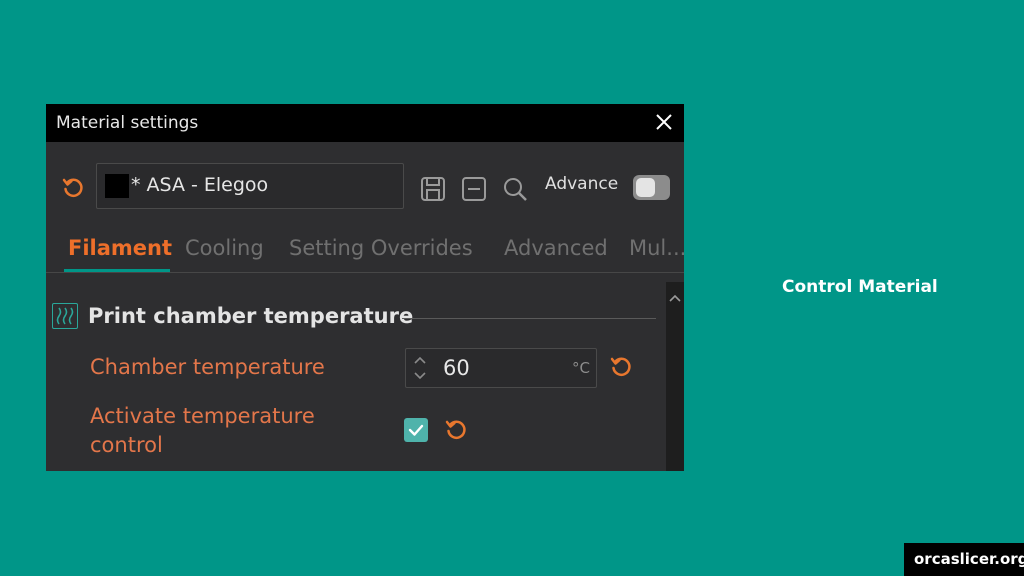  What do you see at coordinates (456, 432) in the screenshot?
I see `reset-temperature-control-icon` at bounding box center [456, 432].